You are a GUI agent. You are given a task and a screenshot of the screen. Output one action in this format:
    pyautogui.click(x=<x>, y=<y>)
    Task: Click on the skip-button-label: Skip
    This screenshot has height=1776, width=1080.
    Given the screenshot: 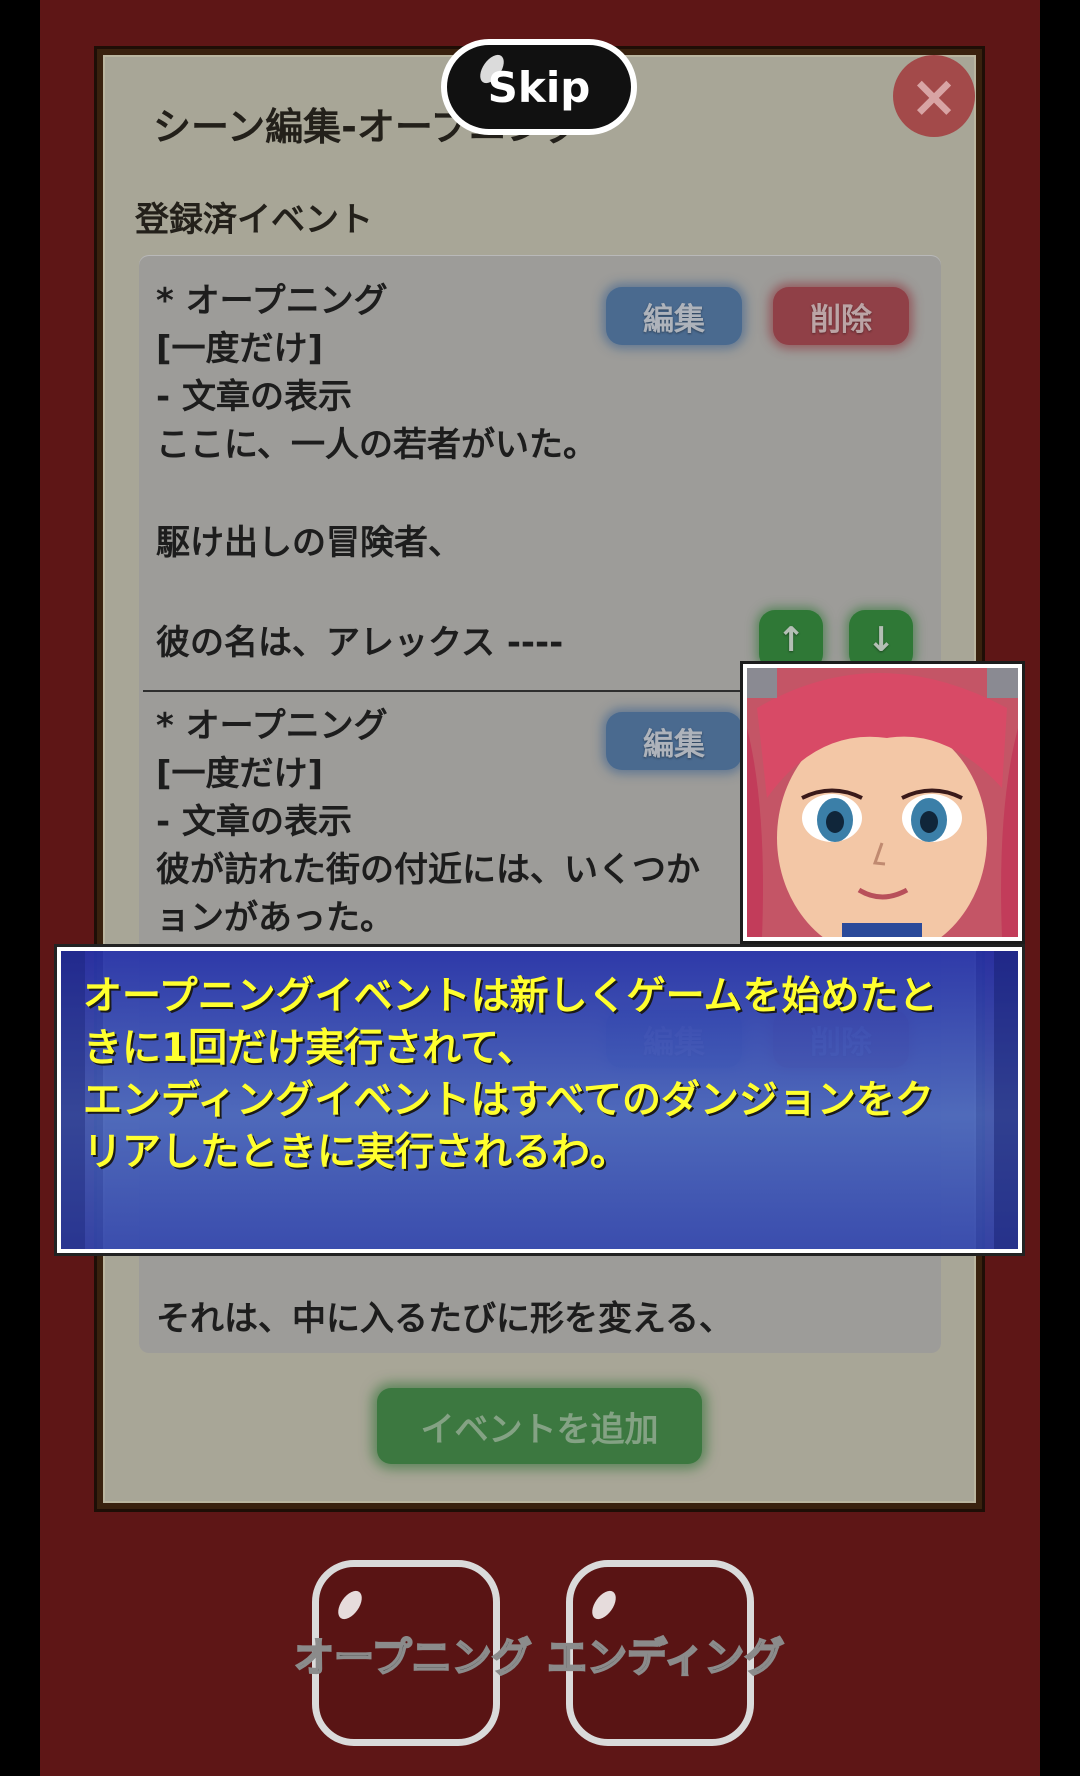 What is the action you would take?
    pyautogui.click(x=539, y=87)
    